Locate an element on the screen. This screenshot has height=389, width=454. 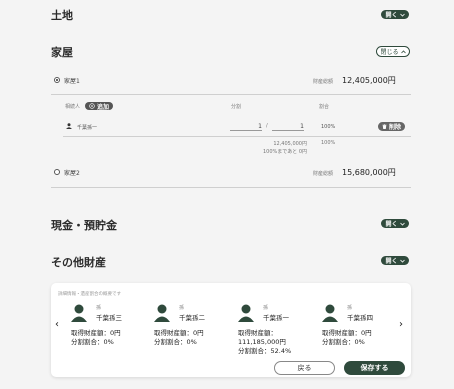
plus-circle-icon is located at coordinates (92, 106).